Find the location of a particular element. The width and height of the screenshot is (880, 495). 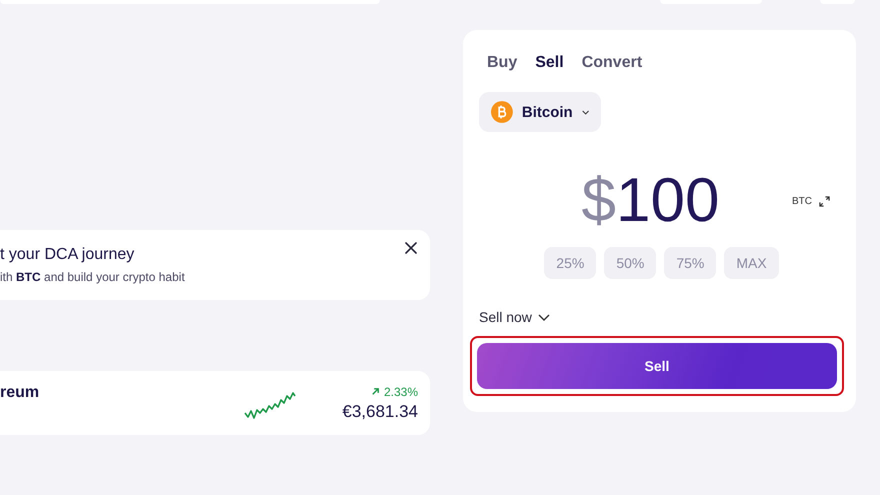

tab: Sell is located at coordinates (549, 63).